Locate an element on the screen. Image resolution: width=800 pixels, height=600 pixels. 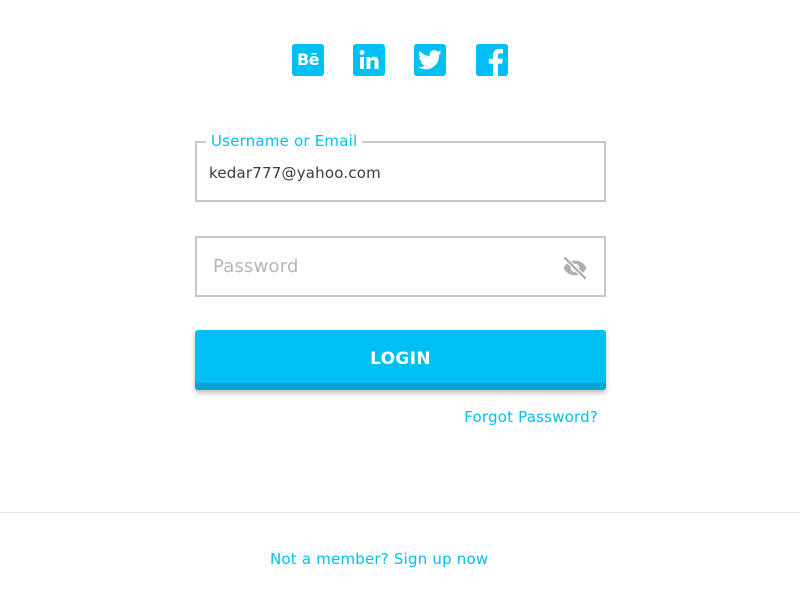
password-input is located at coordinates (383, 266).